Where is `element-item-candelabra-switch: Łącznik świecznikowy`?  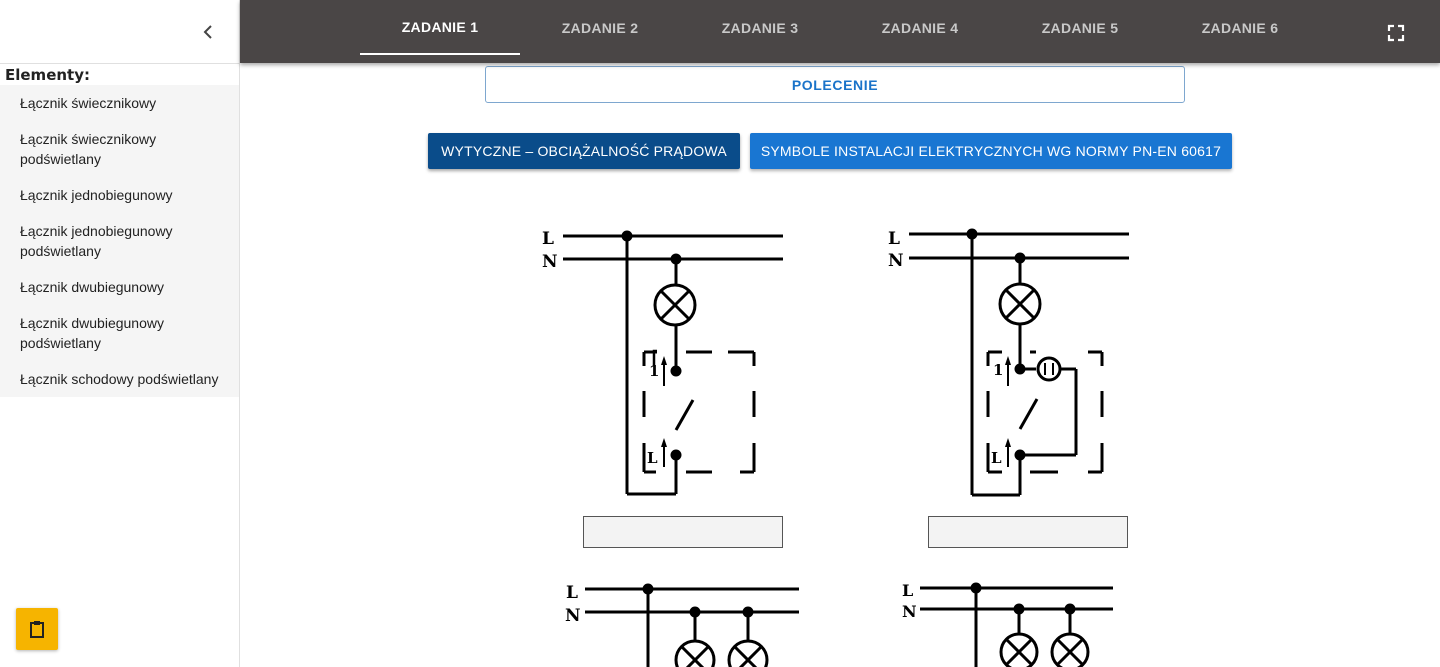
element-item-candelabra-switch: Łącznik świecznikowy is located at coordinates (119, 103).